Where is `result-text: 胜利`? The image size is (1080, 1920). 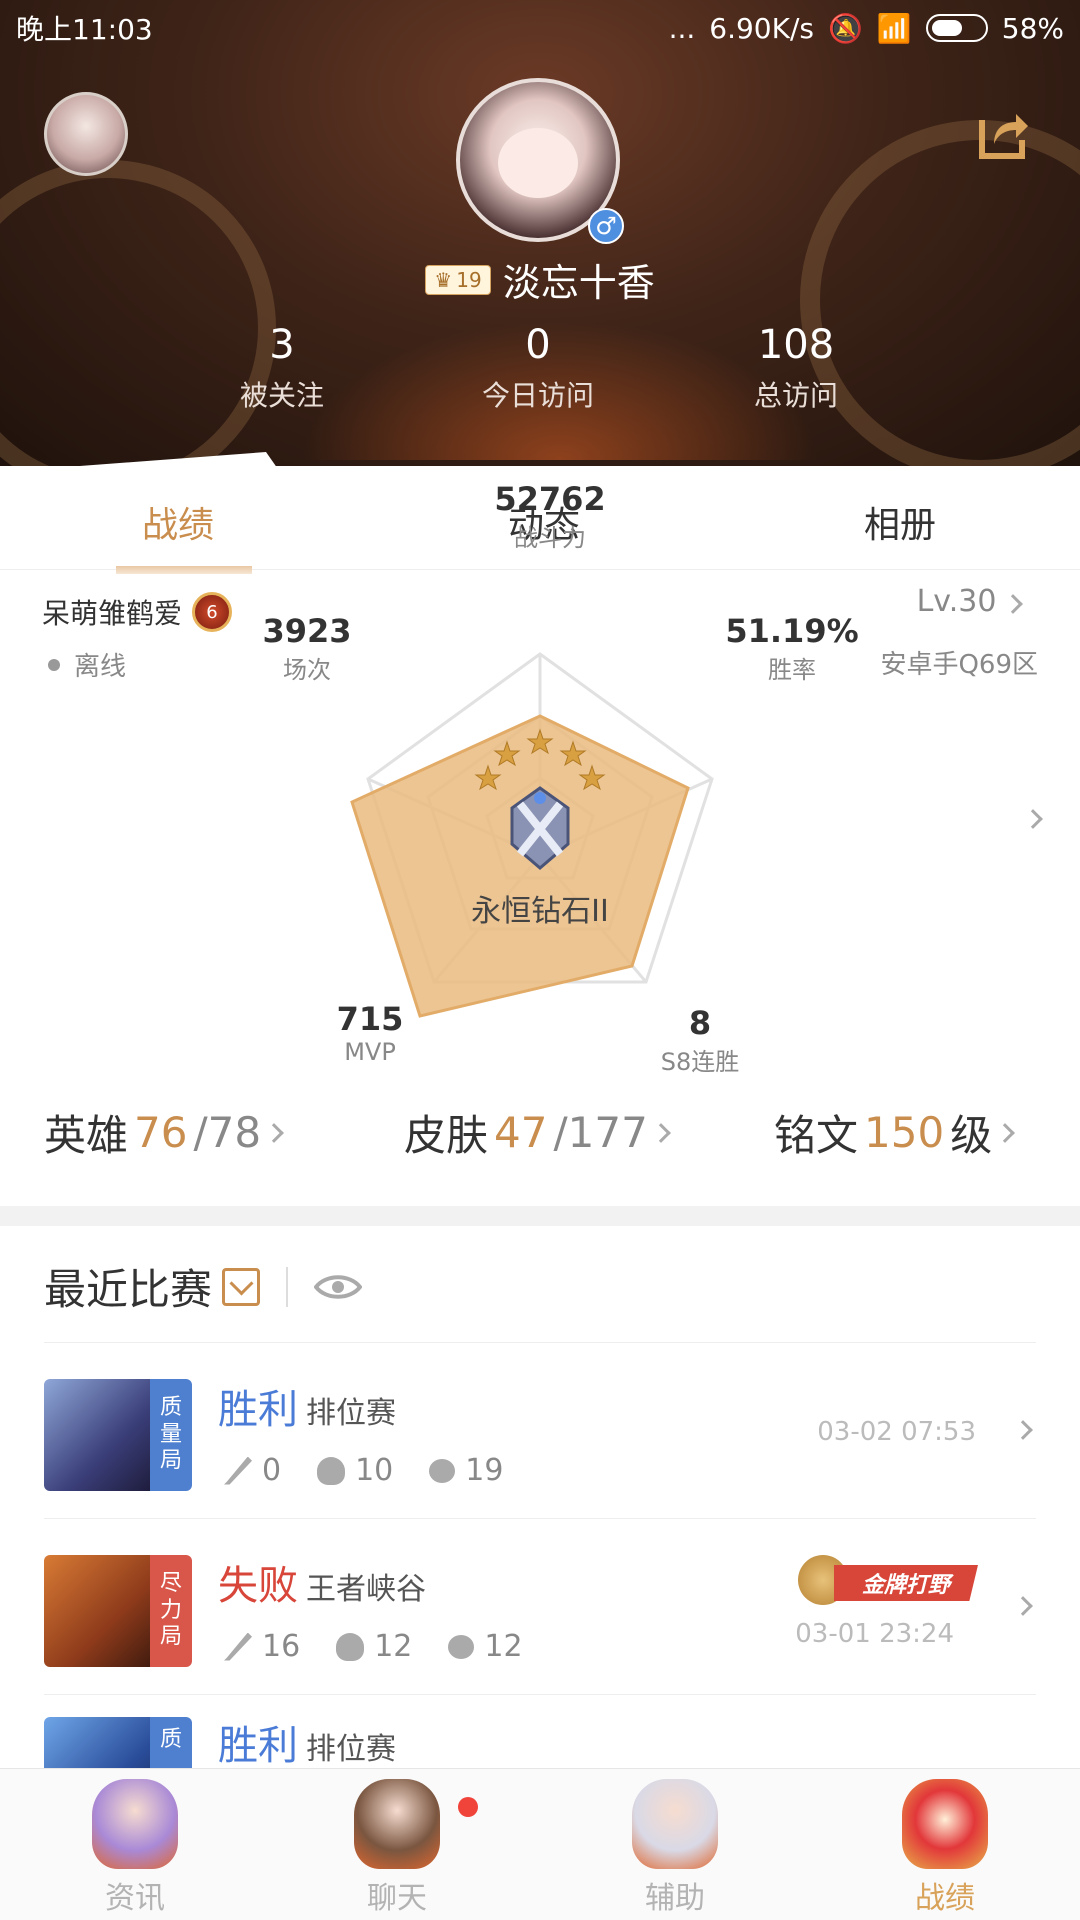
result-text: 胜利 is located at coordinates (258, 1410).